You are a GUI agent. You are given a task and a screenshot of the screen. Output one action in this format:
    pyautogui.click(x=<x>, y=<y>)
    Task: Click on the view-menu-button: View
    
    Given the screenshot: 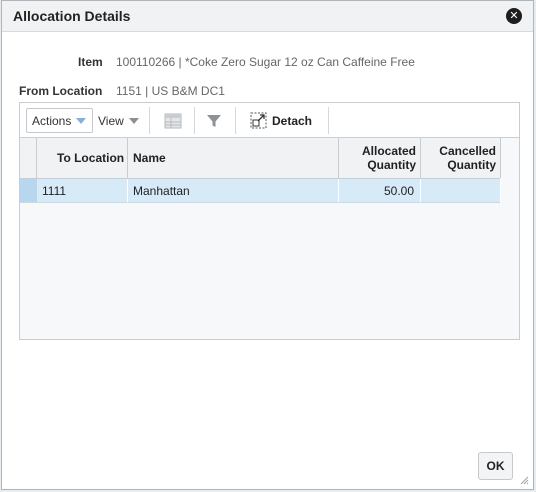 What is the action you would take?
    pyautogui.click(x=118, y=120)
    